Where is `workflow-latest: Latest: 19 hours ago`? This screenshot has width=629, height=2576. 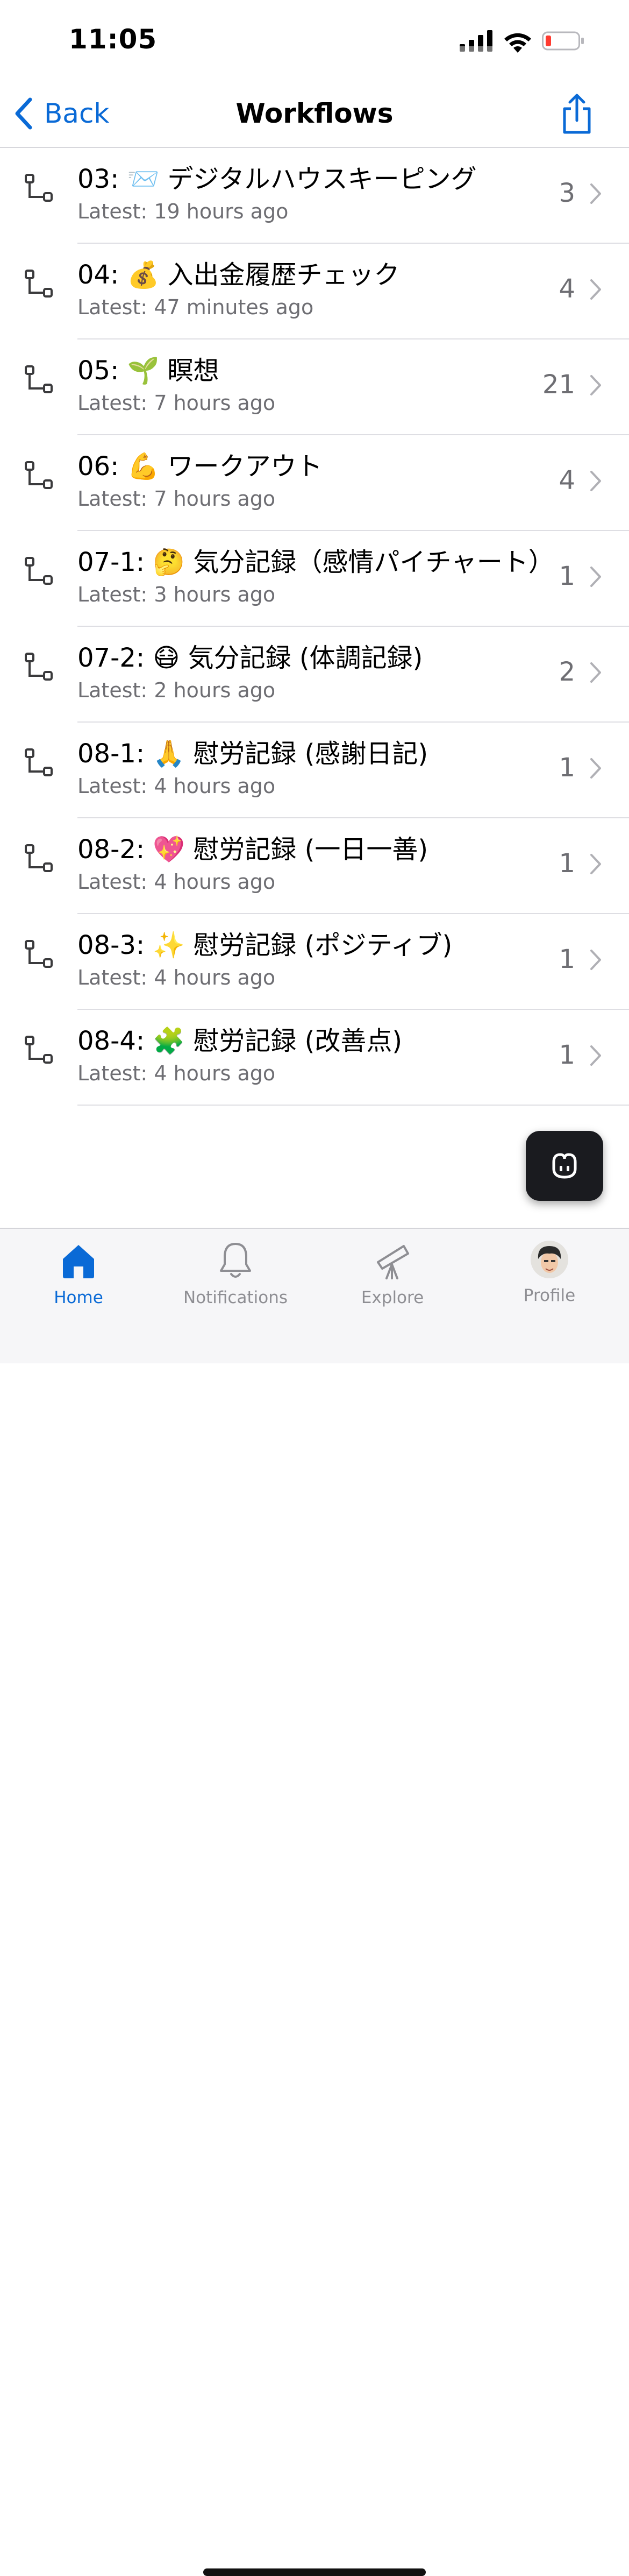
workflow-latest: Latest: 19 hours ago is located at coordinates (183, 211).